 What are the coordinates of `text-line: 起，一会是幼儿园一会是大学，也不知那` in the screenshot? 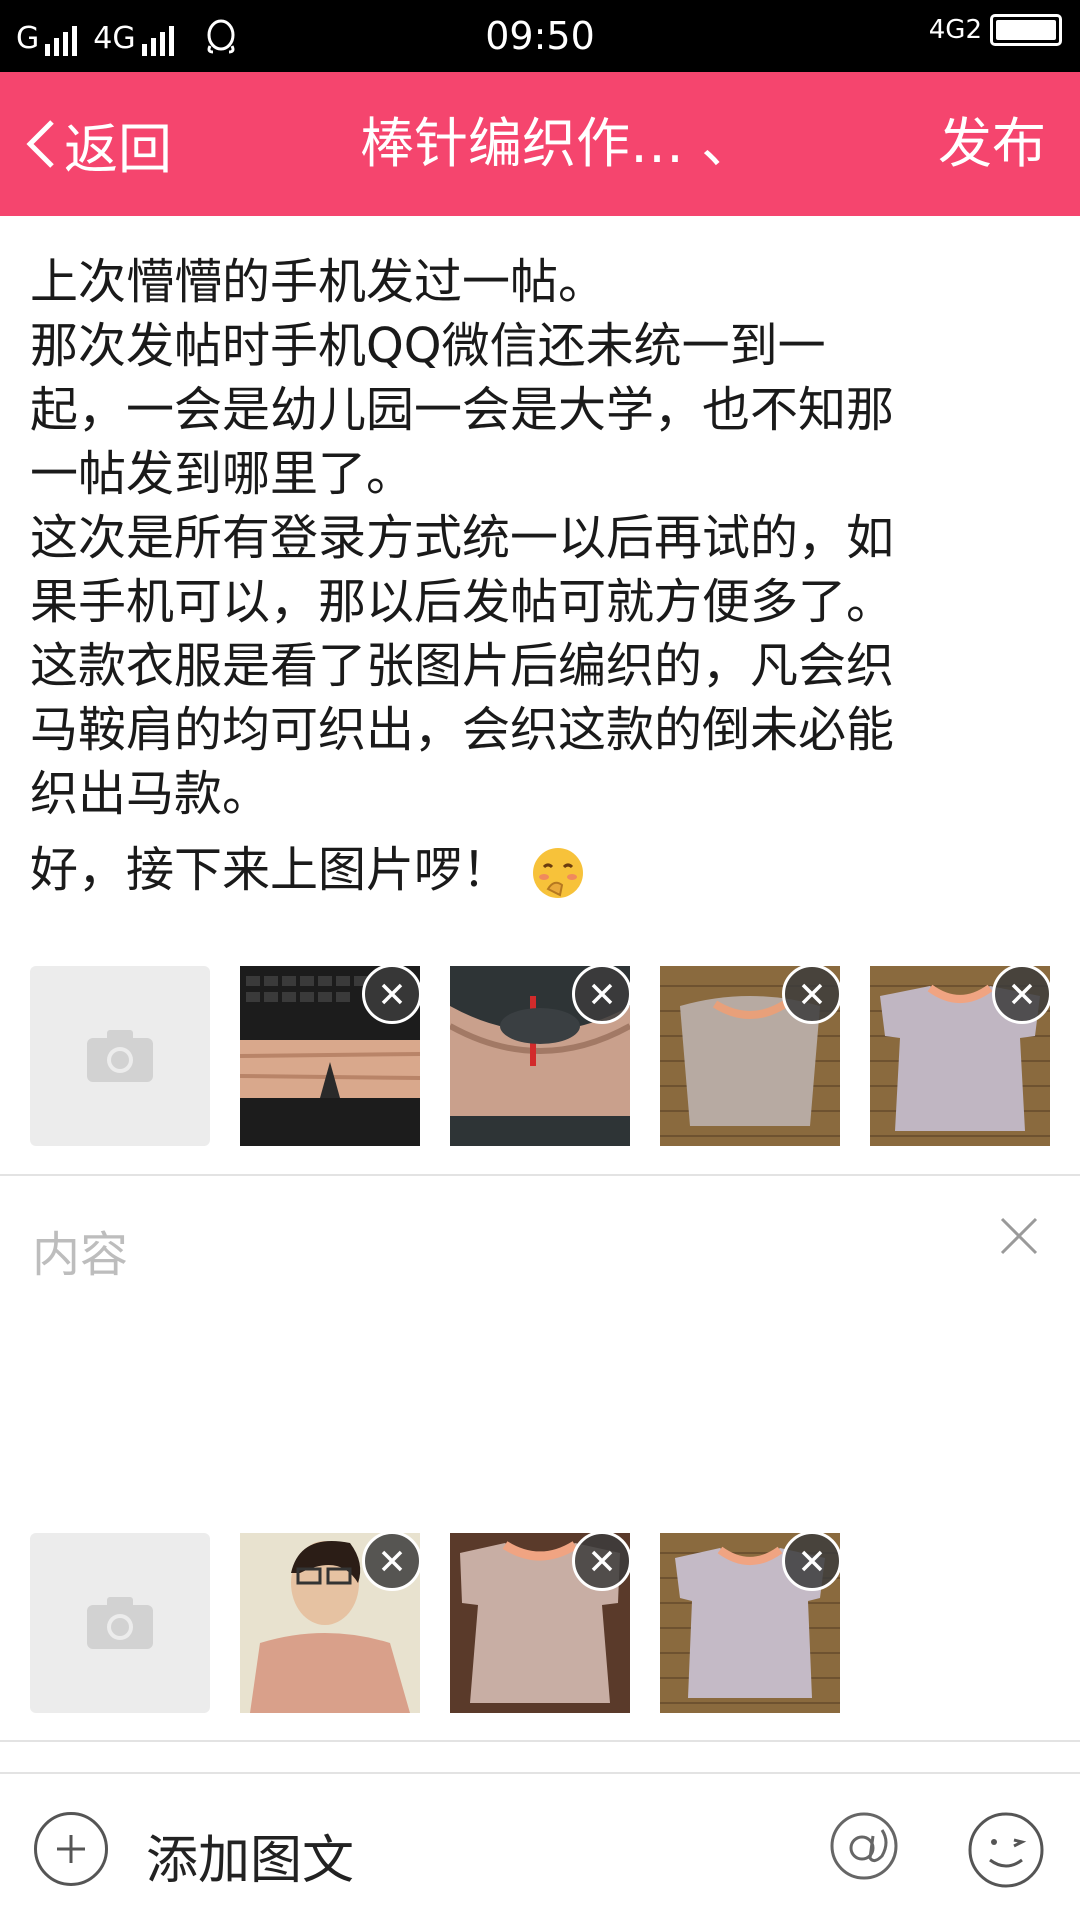 It's located at (462, 410).